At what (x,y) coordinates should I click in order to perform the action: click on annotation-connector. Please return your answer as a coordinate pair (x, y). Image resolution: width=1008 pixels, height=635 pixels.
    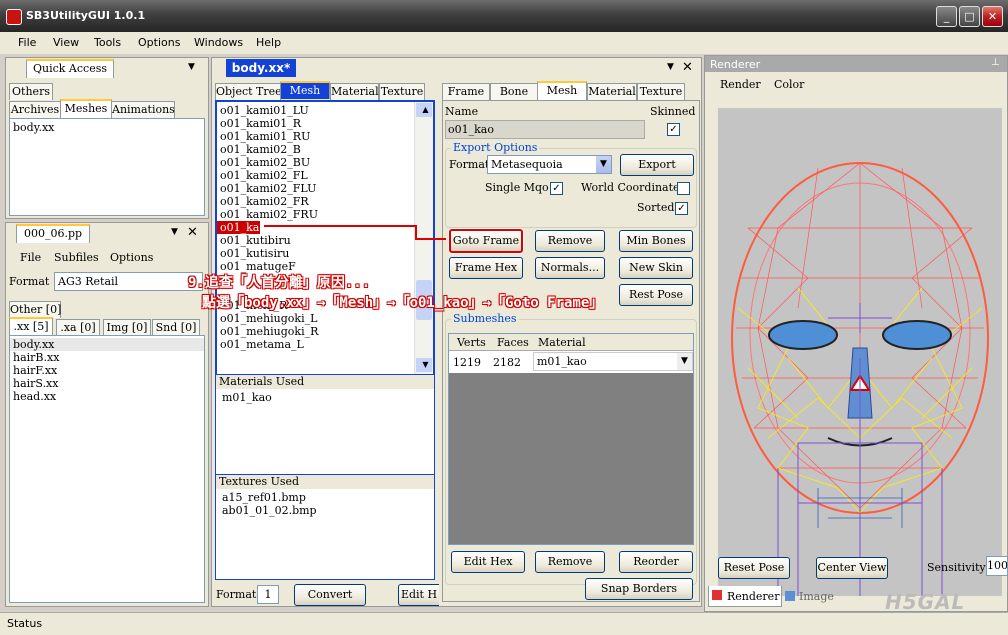
    Looking at the image, I should click on (355, 232).